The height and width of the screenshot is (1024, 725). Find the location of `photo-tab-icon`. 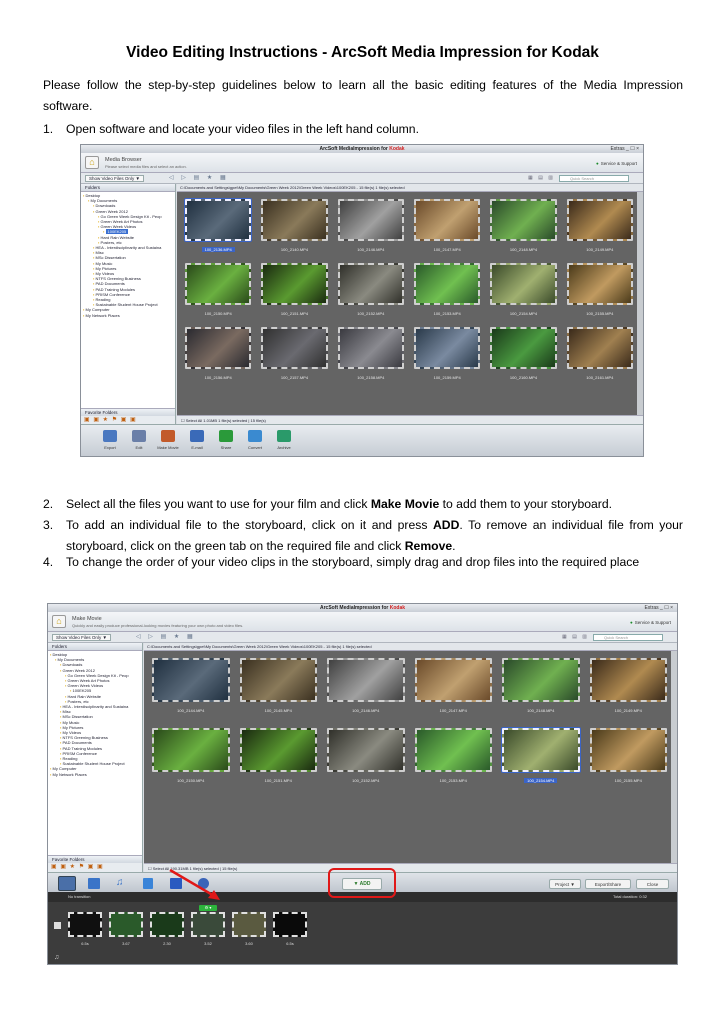

photo-tab-icon is located at coordinates (94, 883).